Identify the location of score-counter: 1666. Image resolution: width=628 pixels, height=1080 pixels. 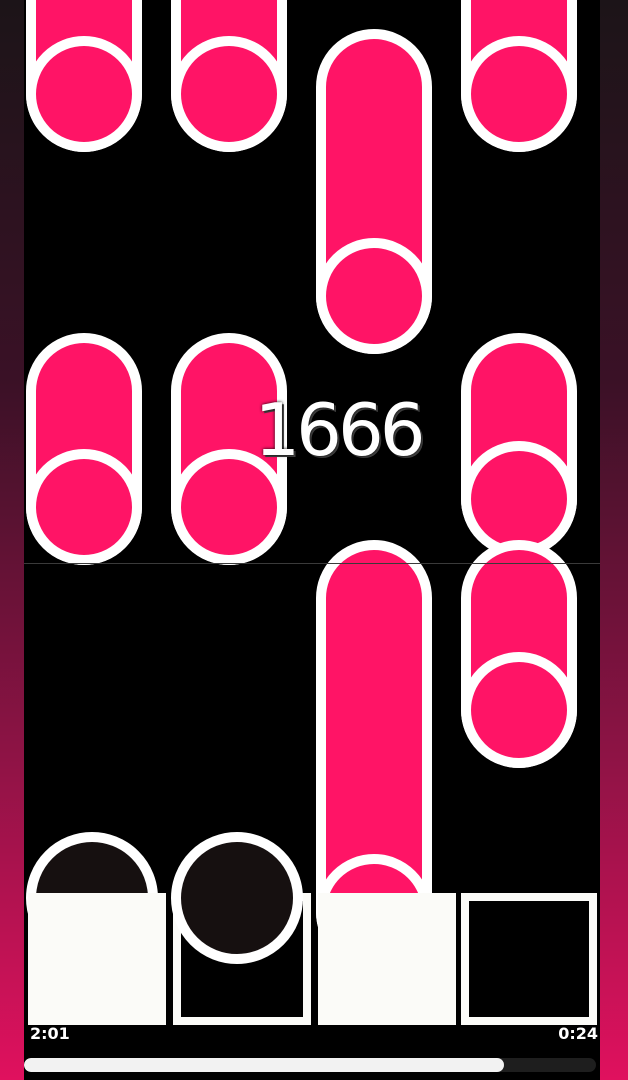
(339, 430).